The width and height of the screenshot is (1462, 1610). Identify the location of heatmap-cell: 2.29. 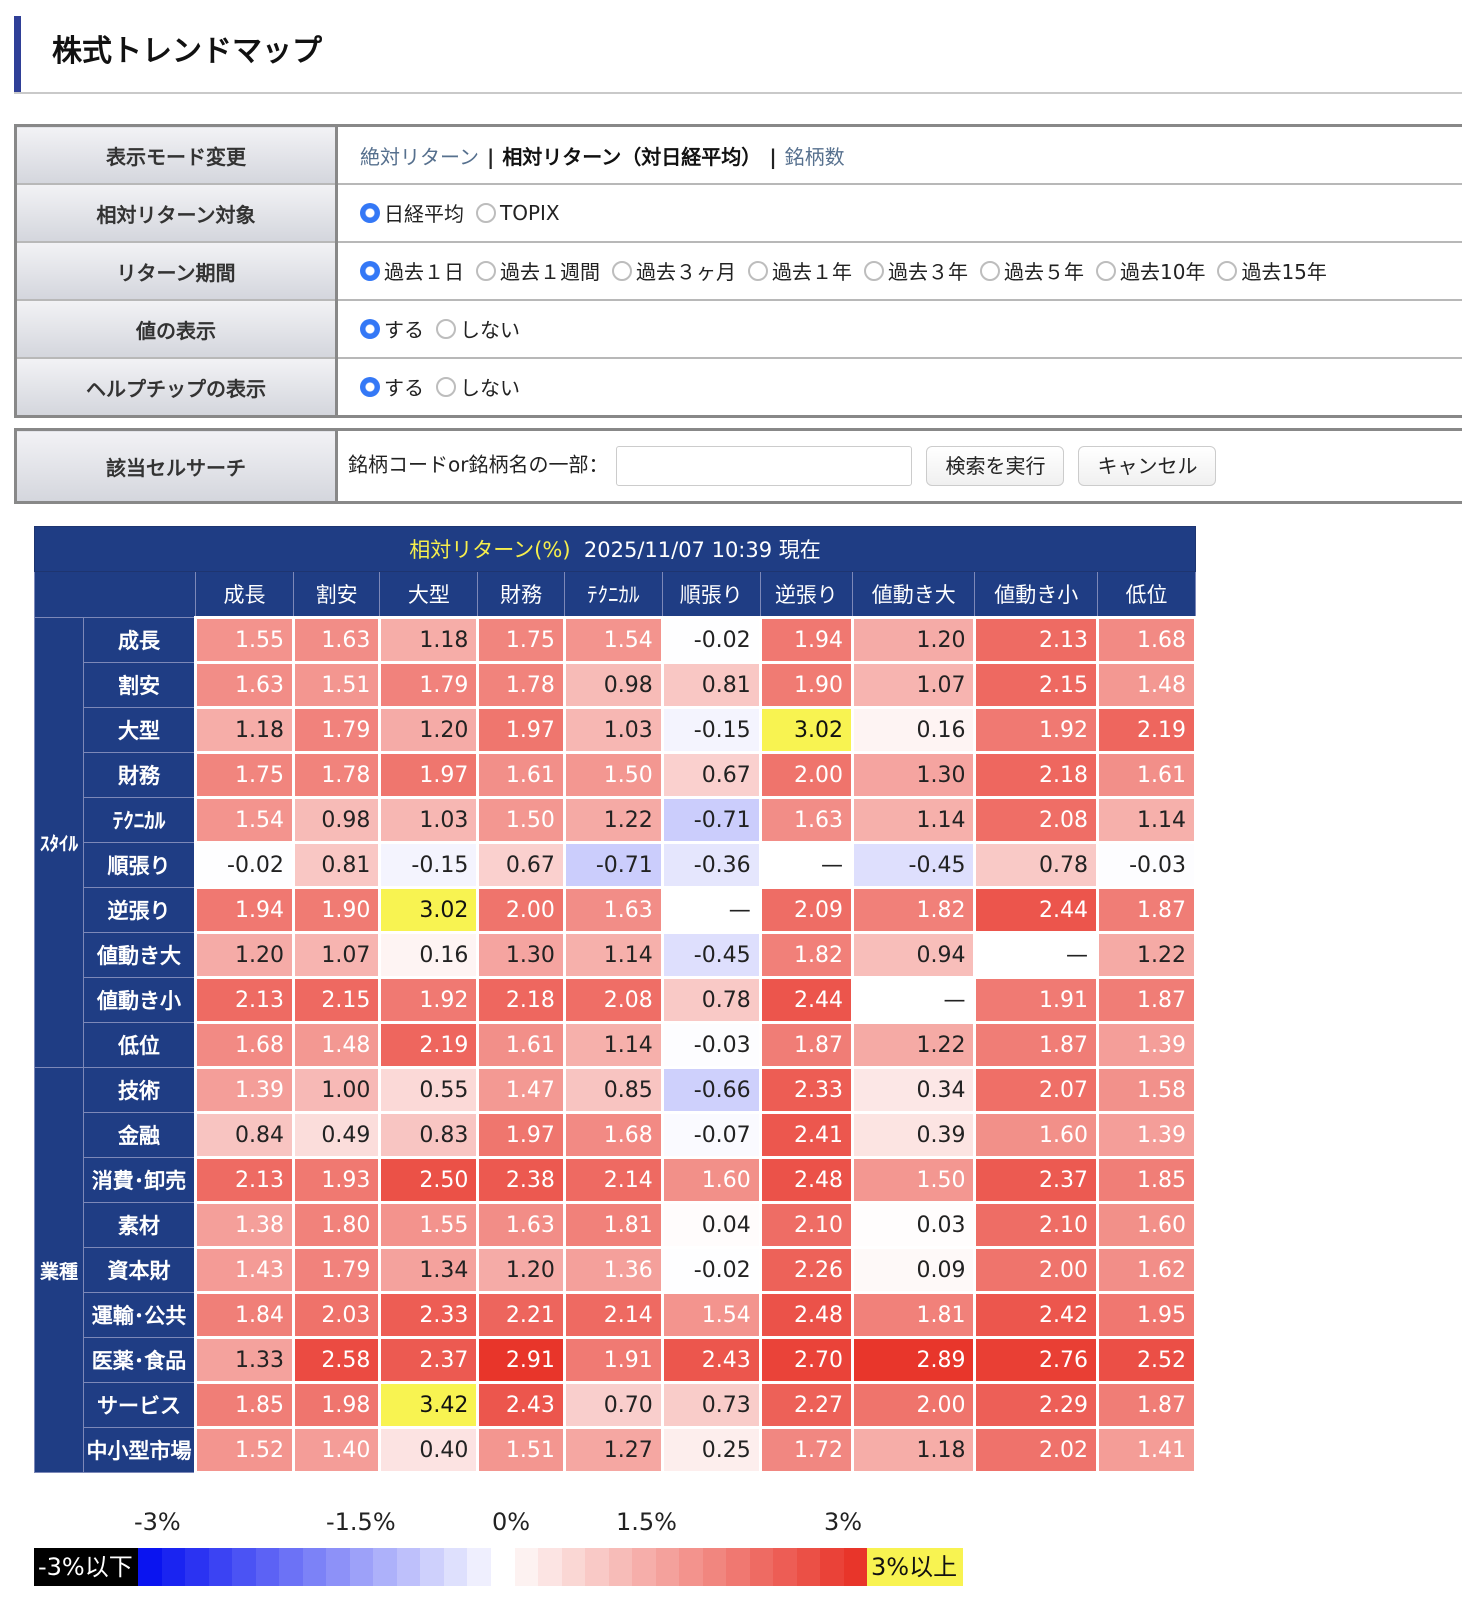
(1036, 1405).